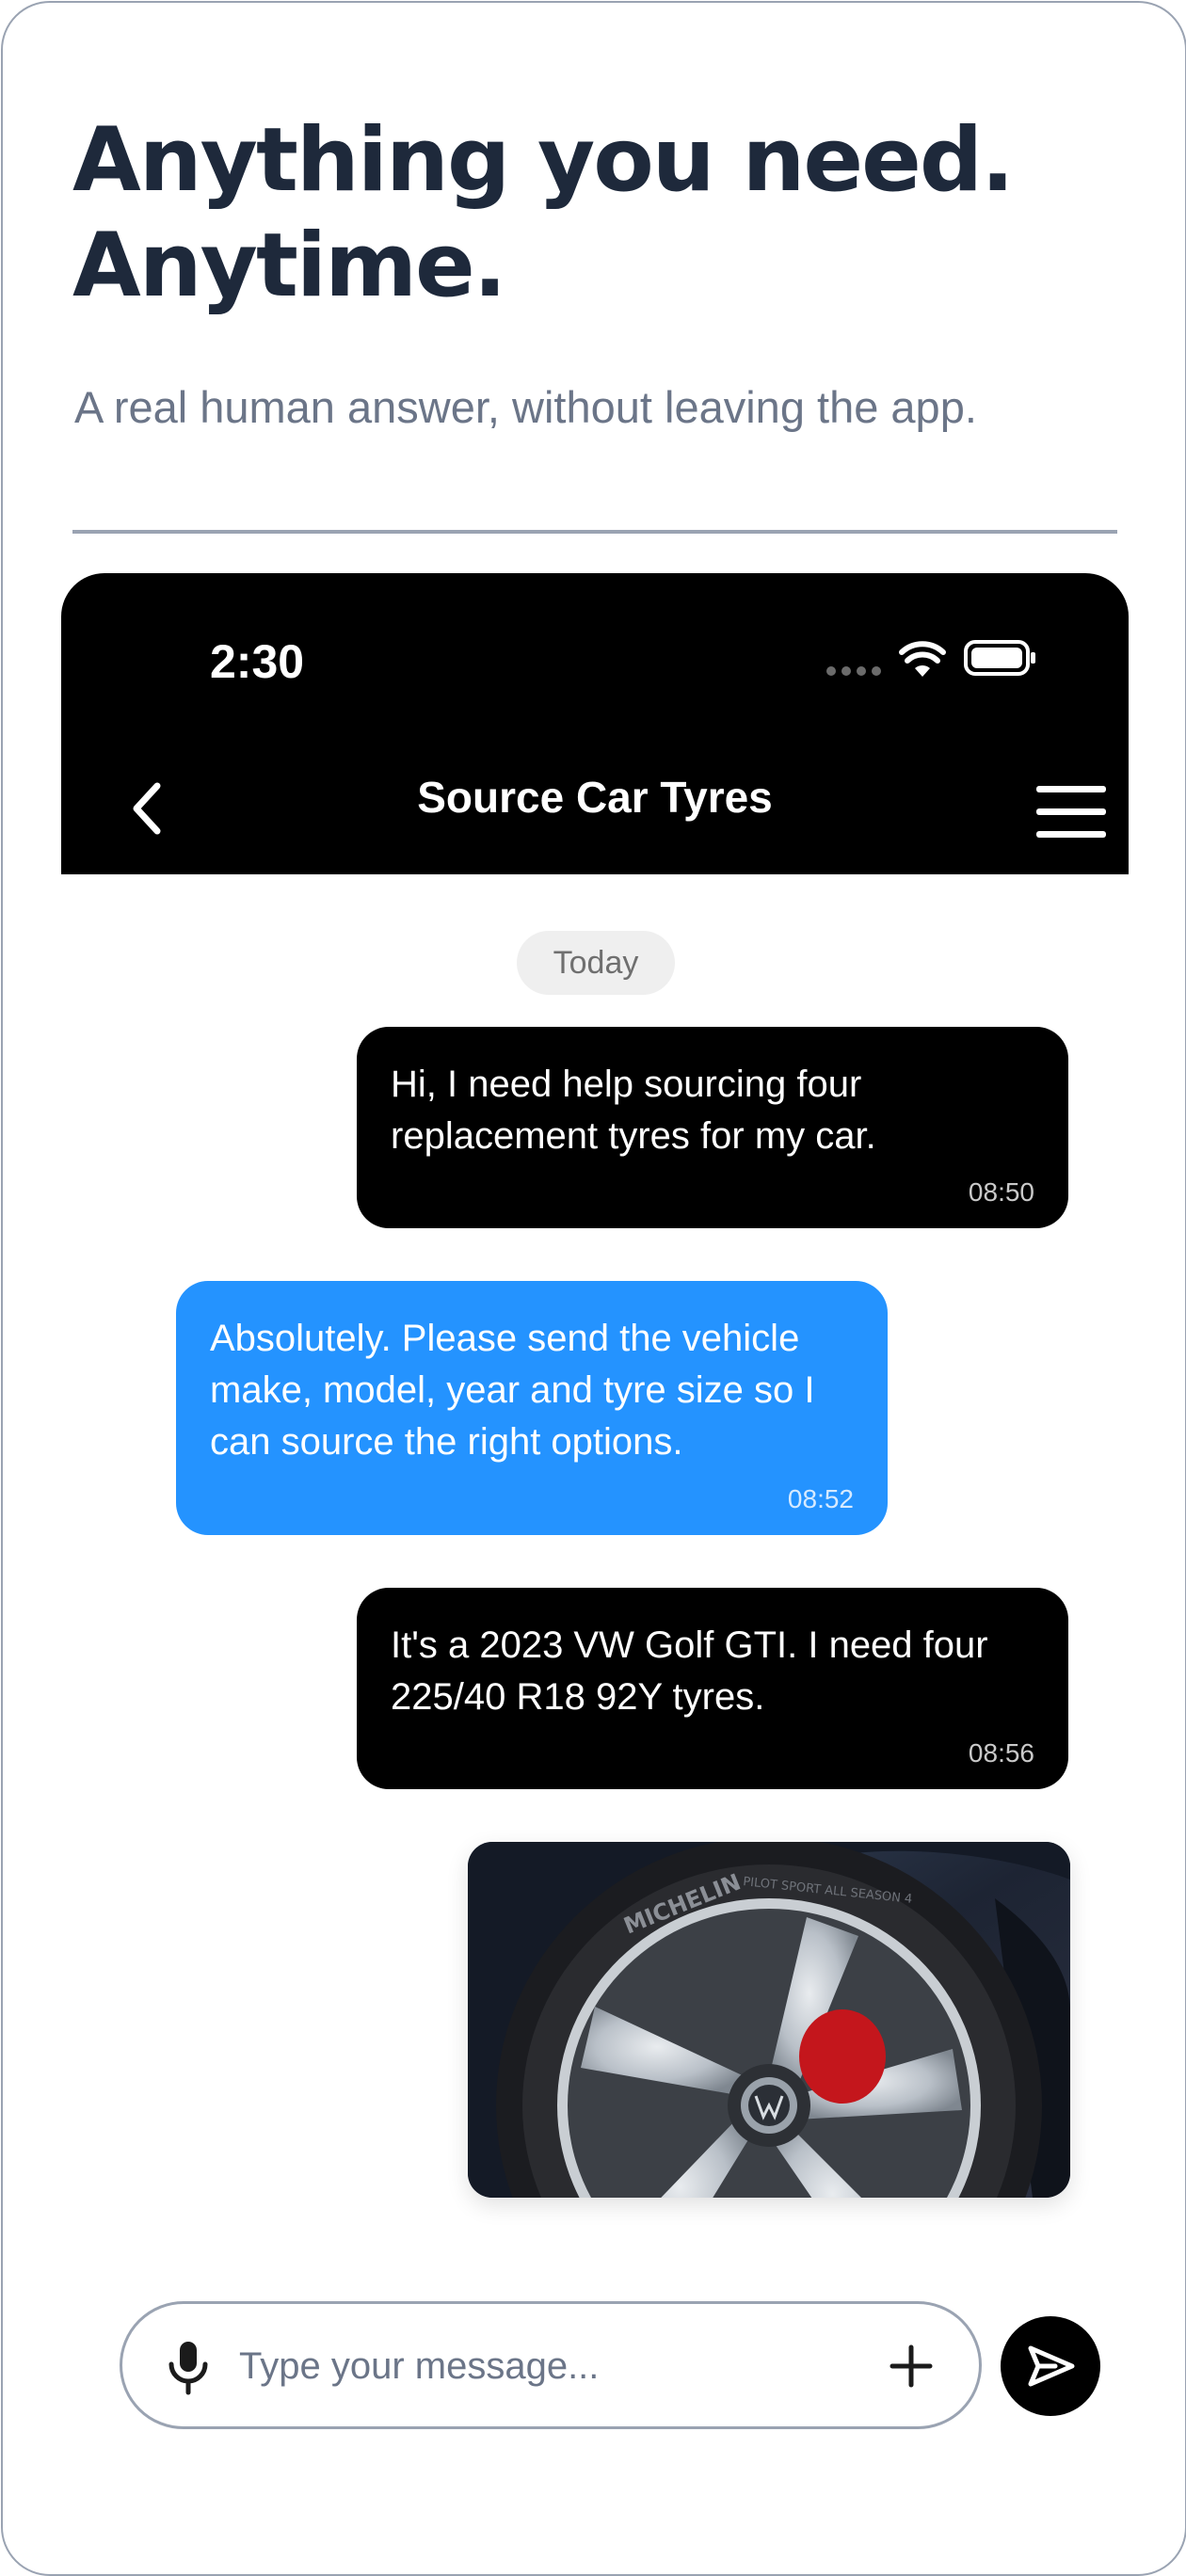 This screenshot has height=2576, width=1186. What do you see at coordinates (1000, 658) in the screenshot?
I see `battery-icon` at bounding box center [1000, 658].